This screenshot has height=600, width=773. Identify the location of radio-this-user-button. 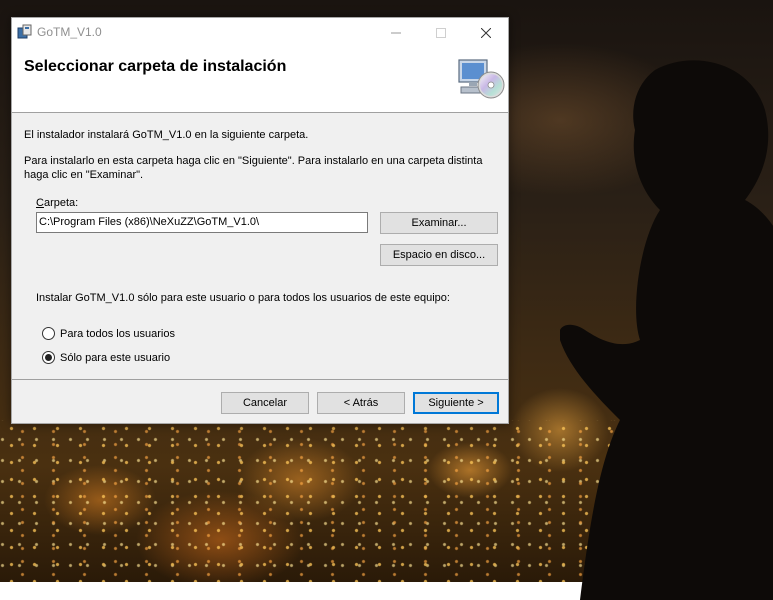
(48, 357).